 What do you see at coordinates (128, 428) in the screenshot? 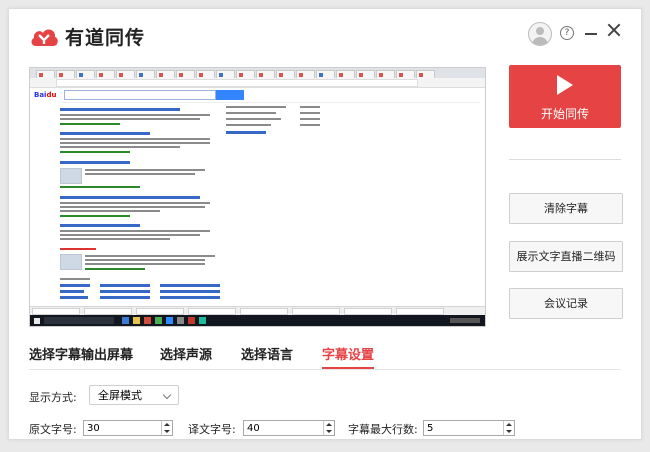
I see `source-font-size-stepper: 30` at bounding box center [128, 428].